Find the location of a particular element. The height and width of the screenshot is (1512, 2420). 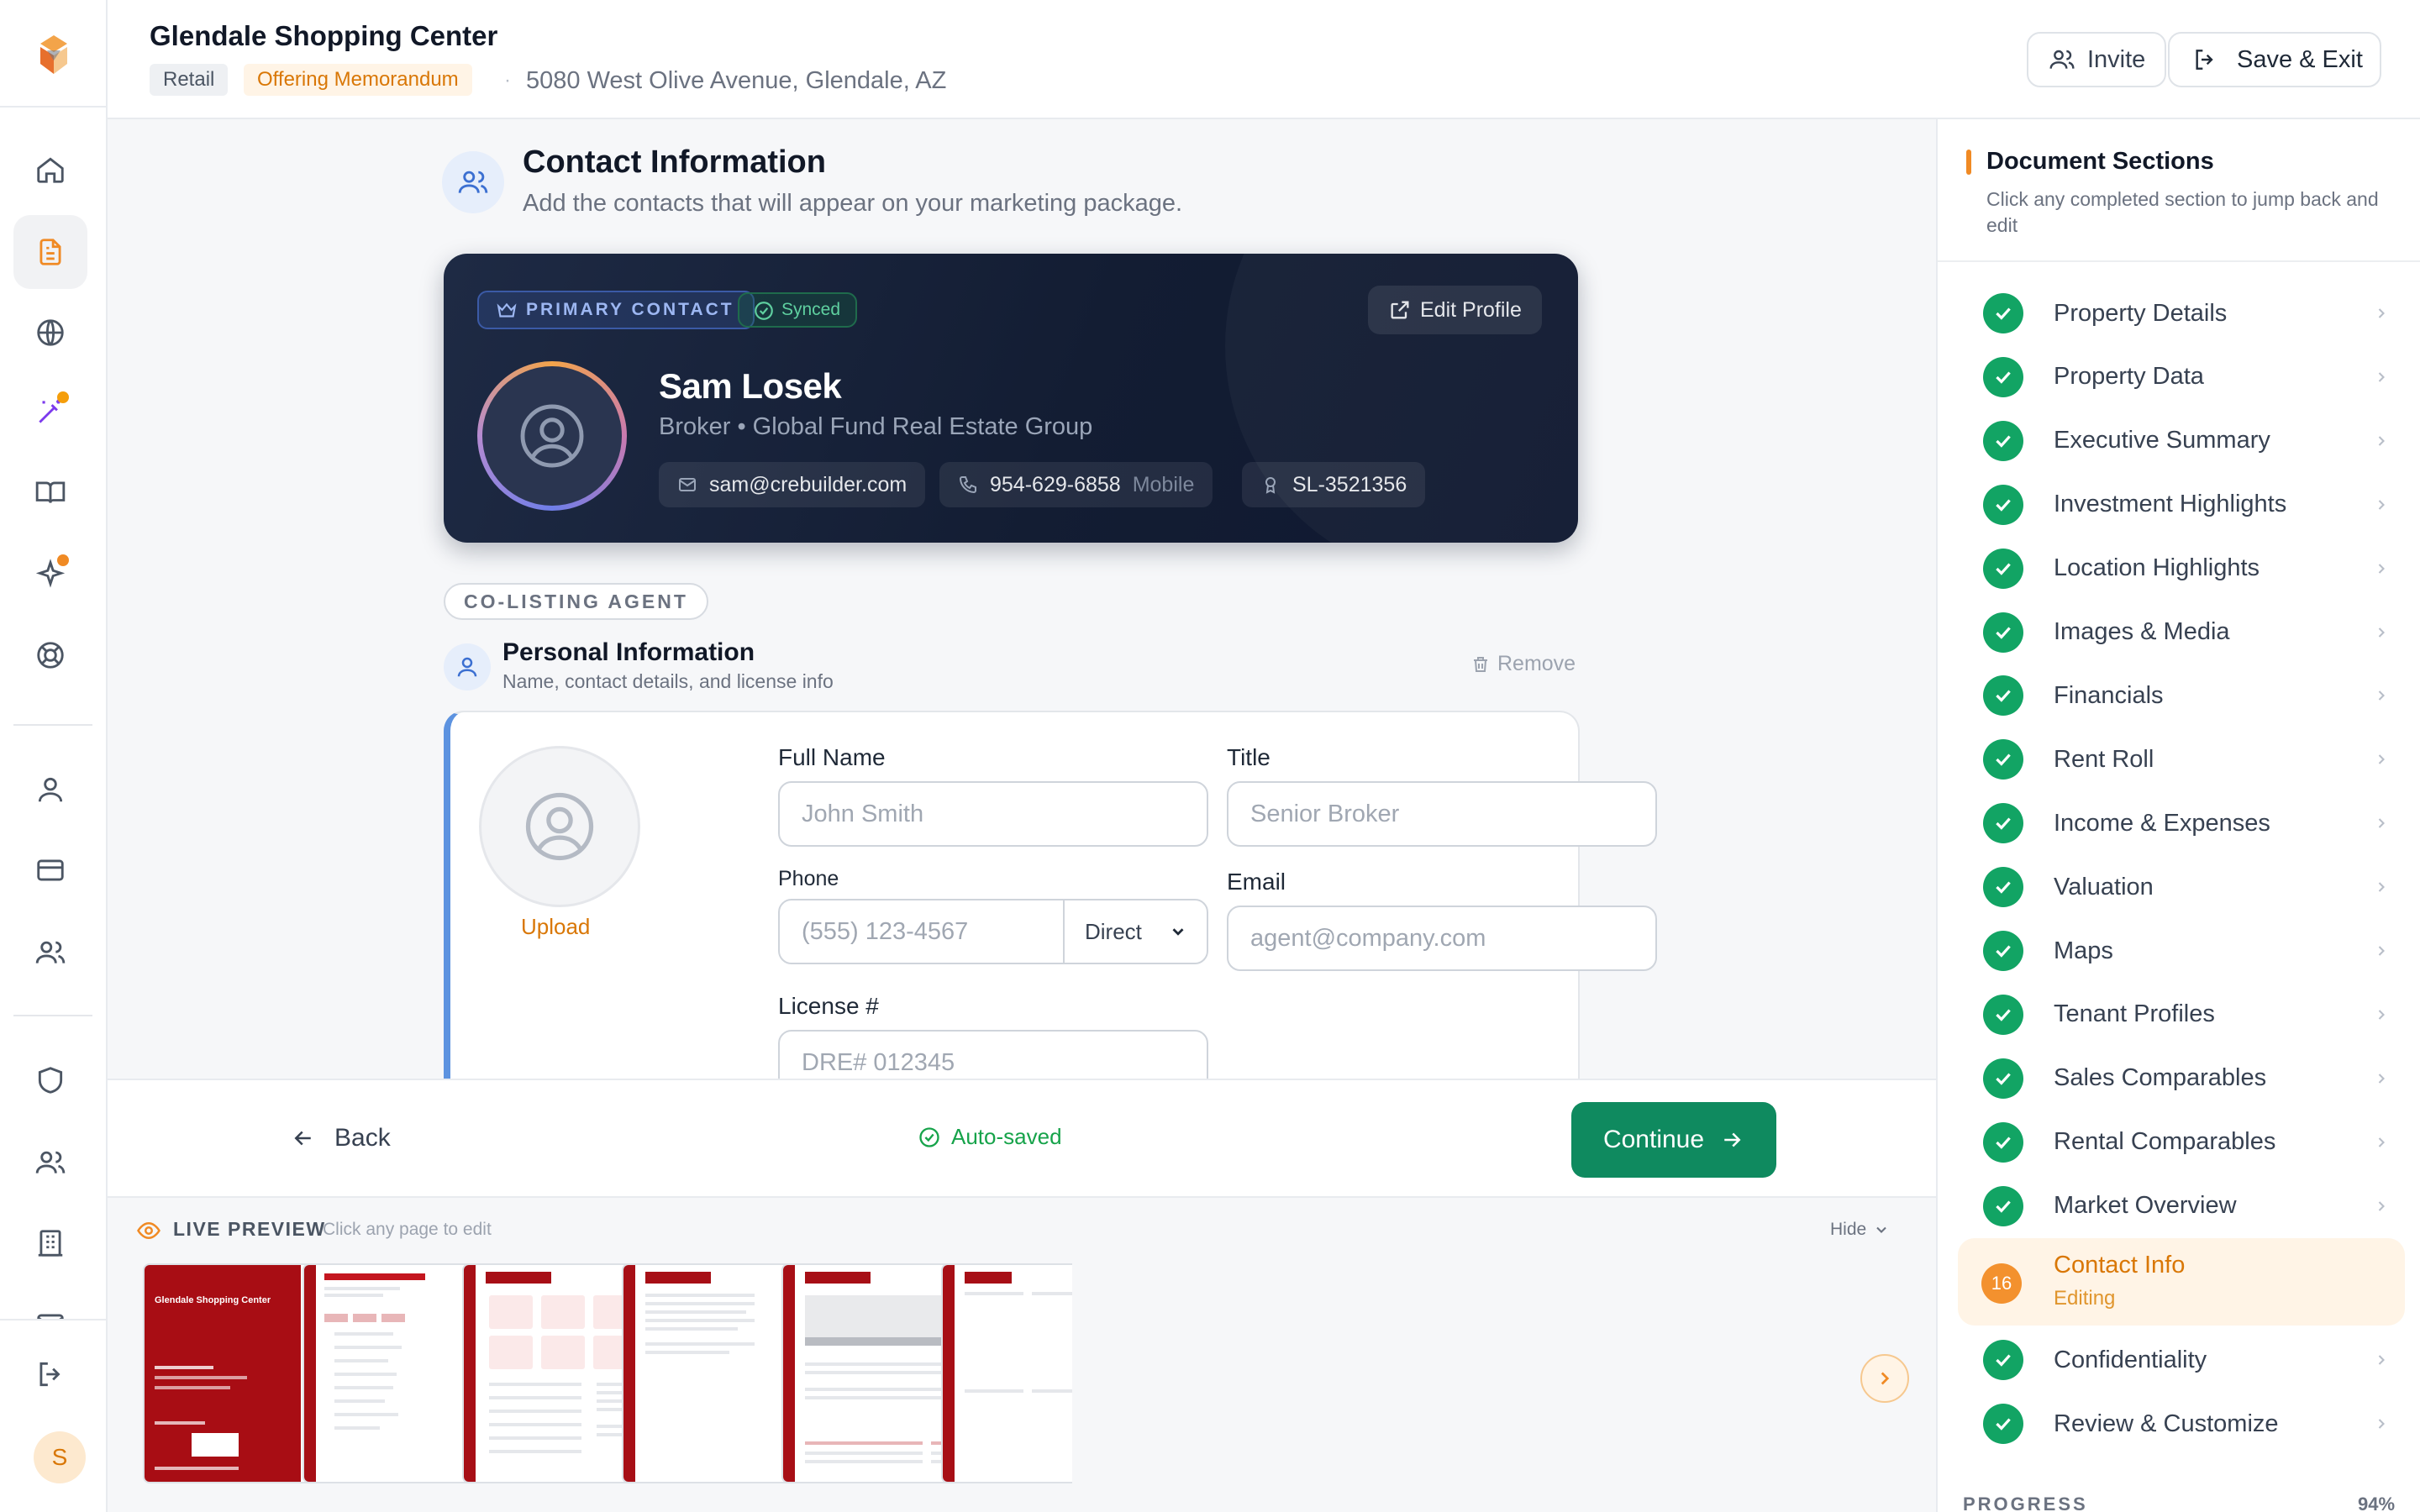

preview-next-button is located at coordinates (1884, 1378).